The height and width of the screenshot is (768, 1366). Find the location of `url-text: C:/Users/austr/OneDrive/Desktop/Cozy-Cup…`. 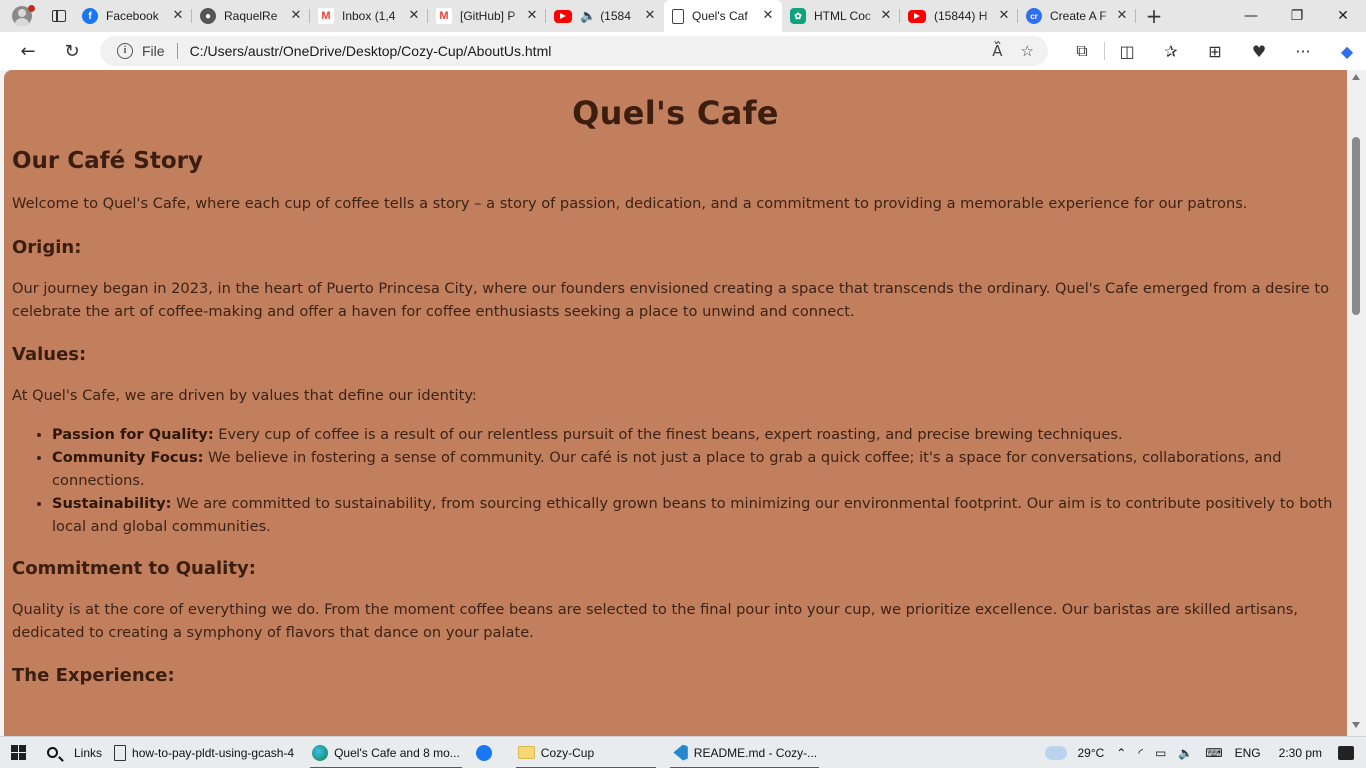

url-text: C:/Users/austr/OneDrive/Desktop/Cozy-Cup… is located at coordinates (371, 51).